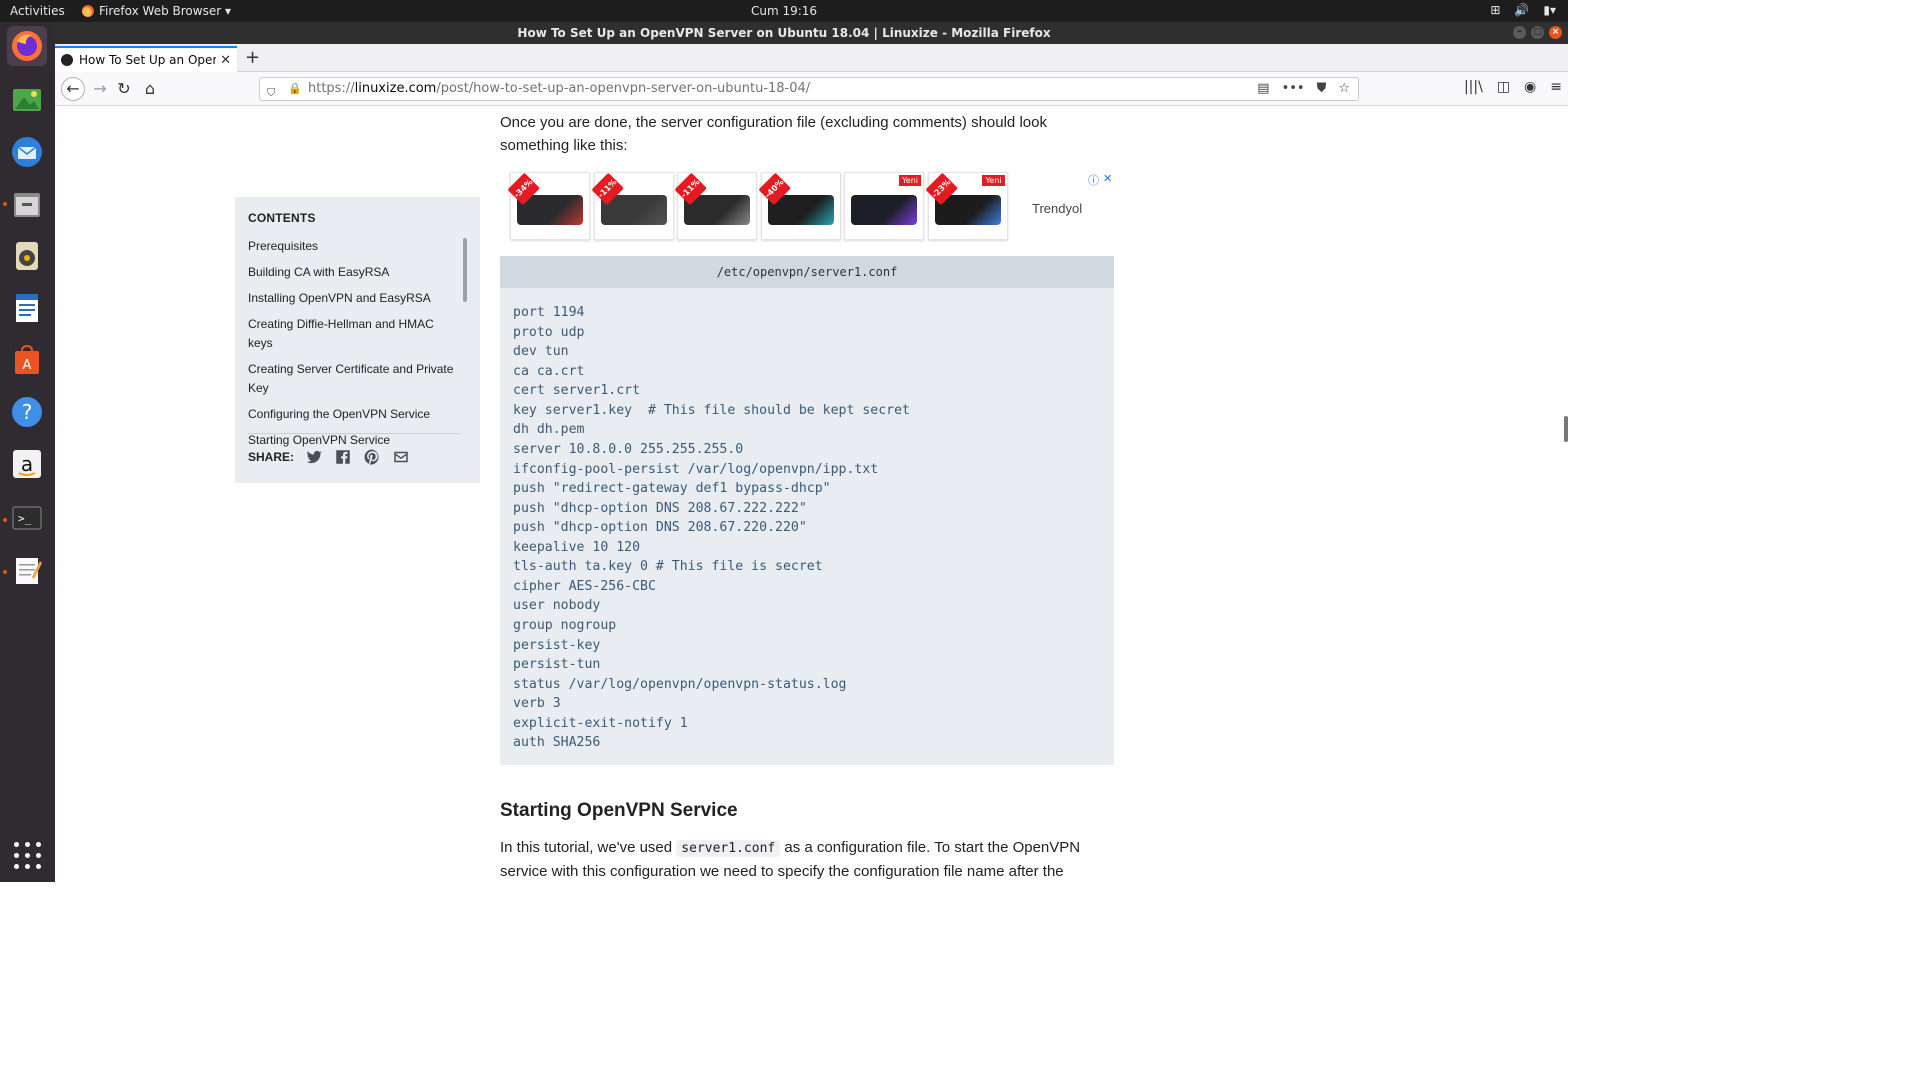  What do you see at coordinates (271, 93) in the screenshot?
I see `tracking-protection-icon: ⛉` at bounding box center [271, 93].